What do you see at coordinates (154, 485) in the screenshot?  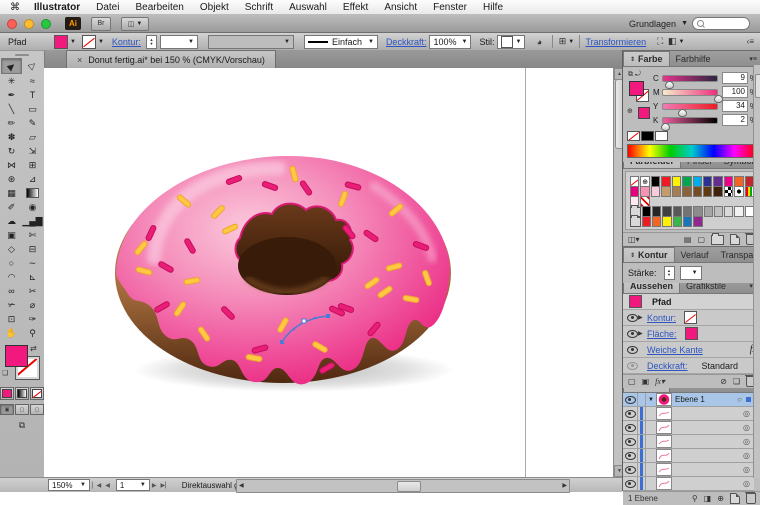 I see `next-artboard-button: ▶` at bounding box center [154, 485].